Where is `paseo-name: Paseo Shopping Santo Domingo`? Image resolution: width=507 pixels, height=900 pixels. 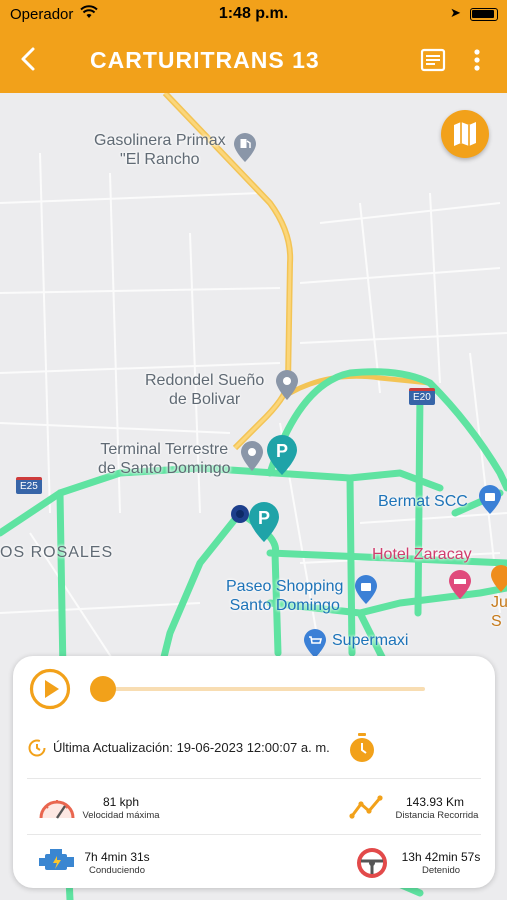
paseo-name: Paseo Shopping Santo Domingo is located at coordinates (285, 596).